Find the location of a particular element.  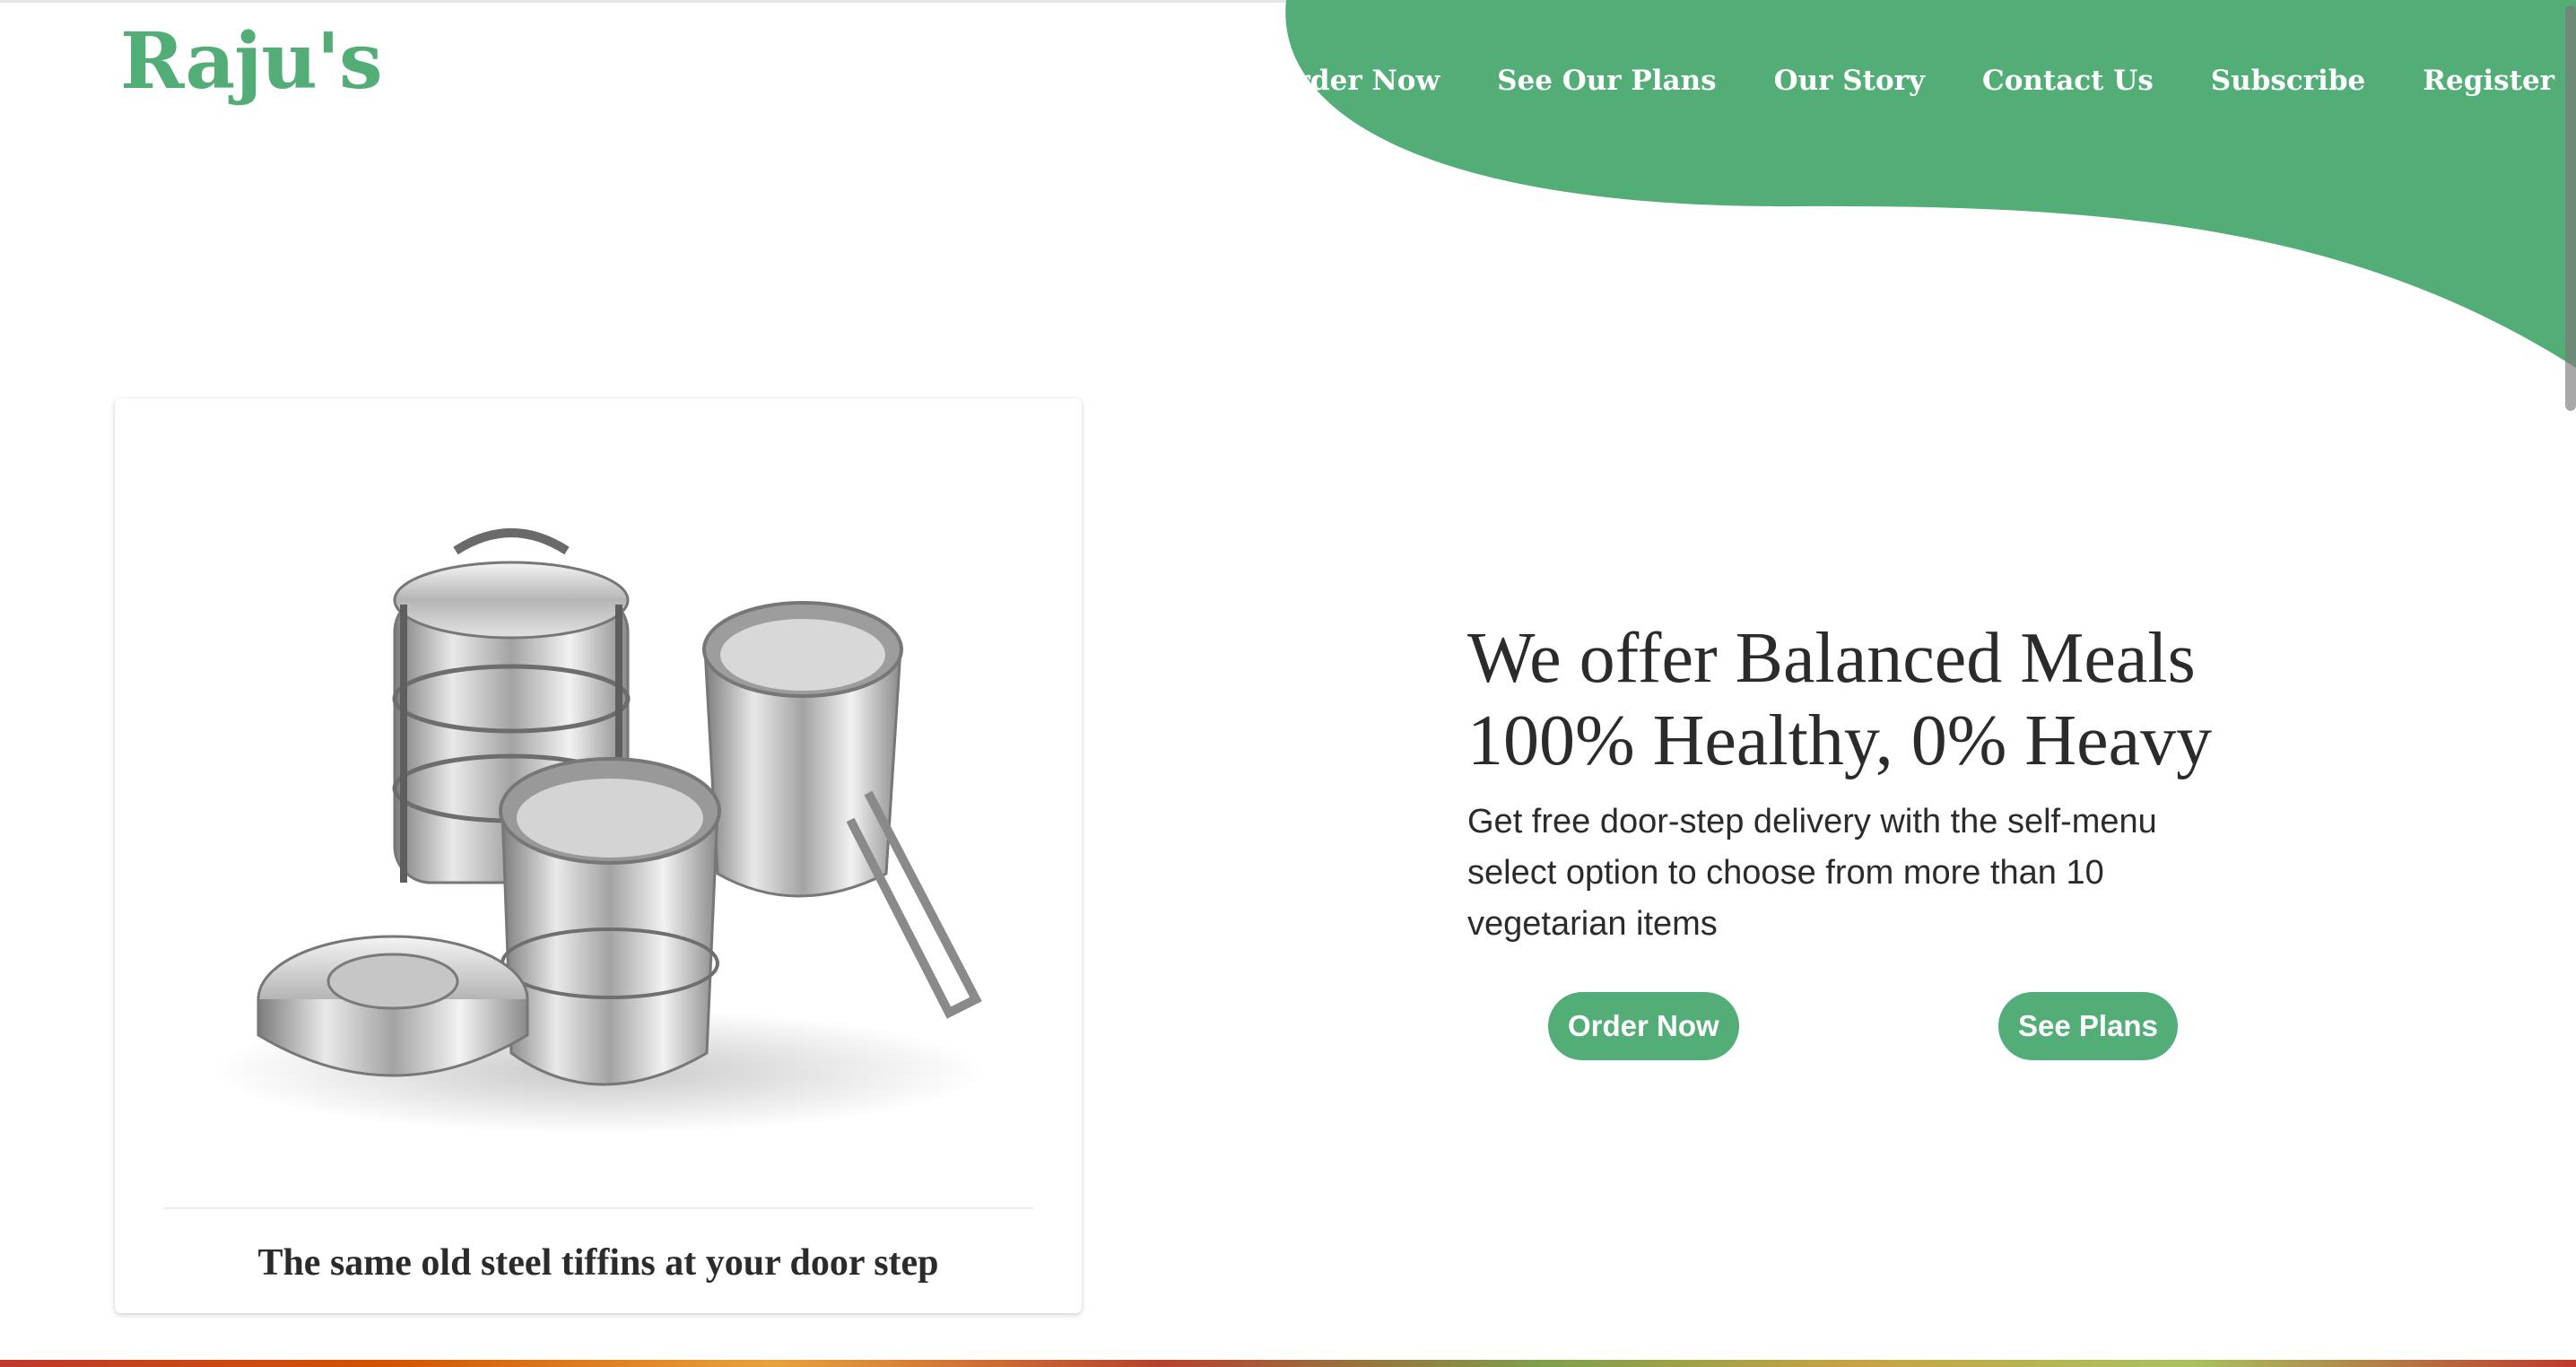

steel-tiffin-image is located at coordinates (599, 831).